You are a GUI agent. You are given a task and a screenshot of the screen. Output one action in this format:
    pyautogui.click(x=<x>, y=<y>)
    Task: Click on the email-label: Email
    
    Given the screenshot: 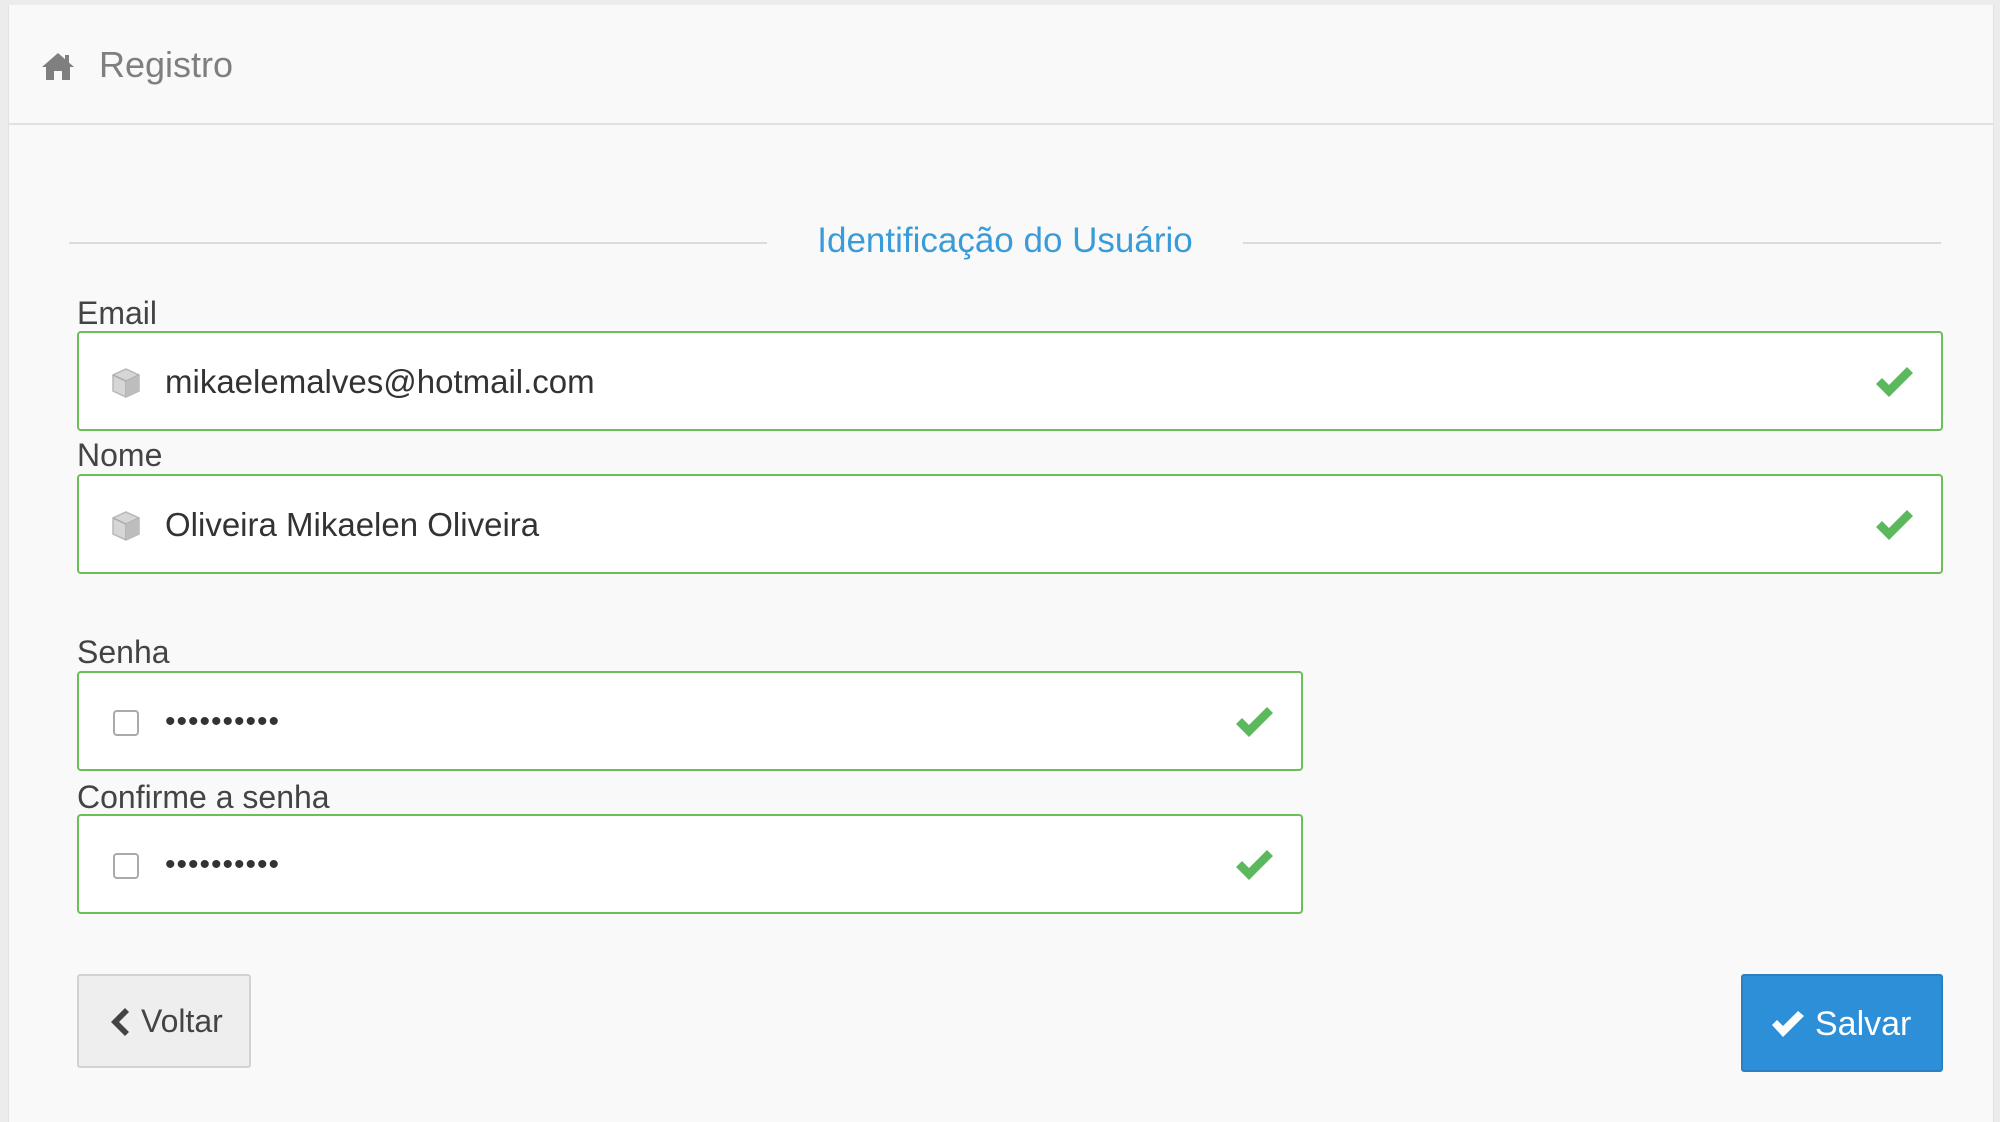 What is the action you would take?
    pyautogui.click(x=117, y=313)
    